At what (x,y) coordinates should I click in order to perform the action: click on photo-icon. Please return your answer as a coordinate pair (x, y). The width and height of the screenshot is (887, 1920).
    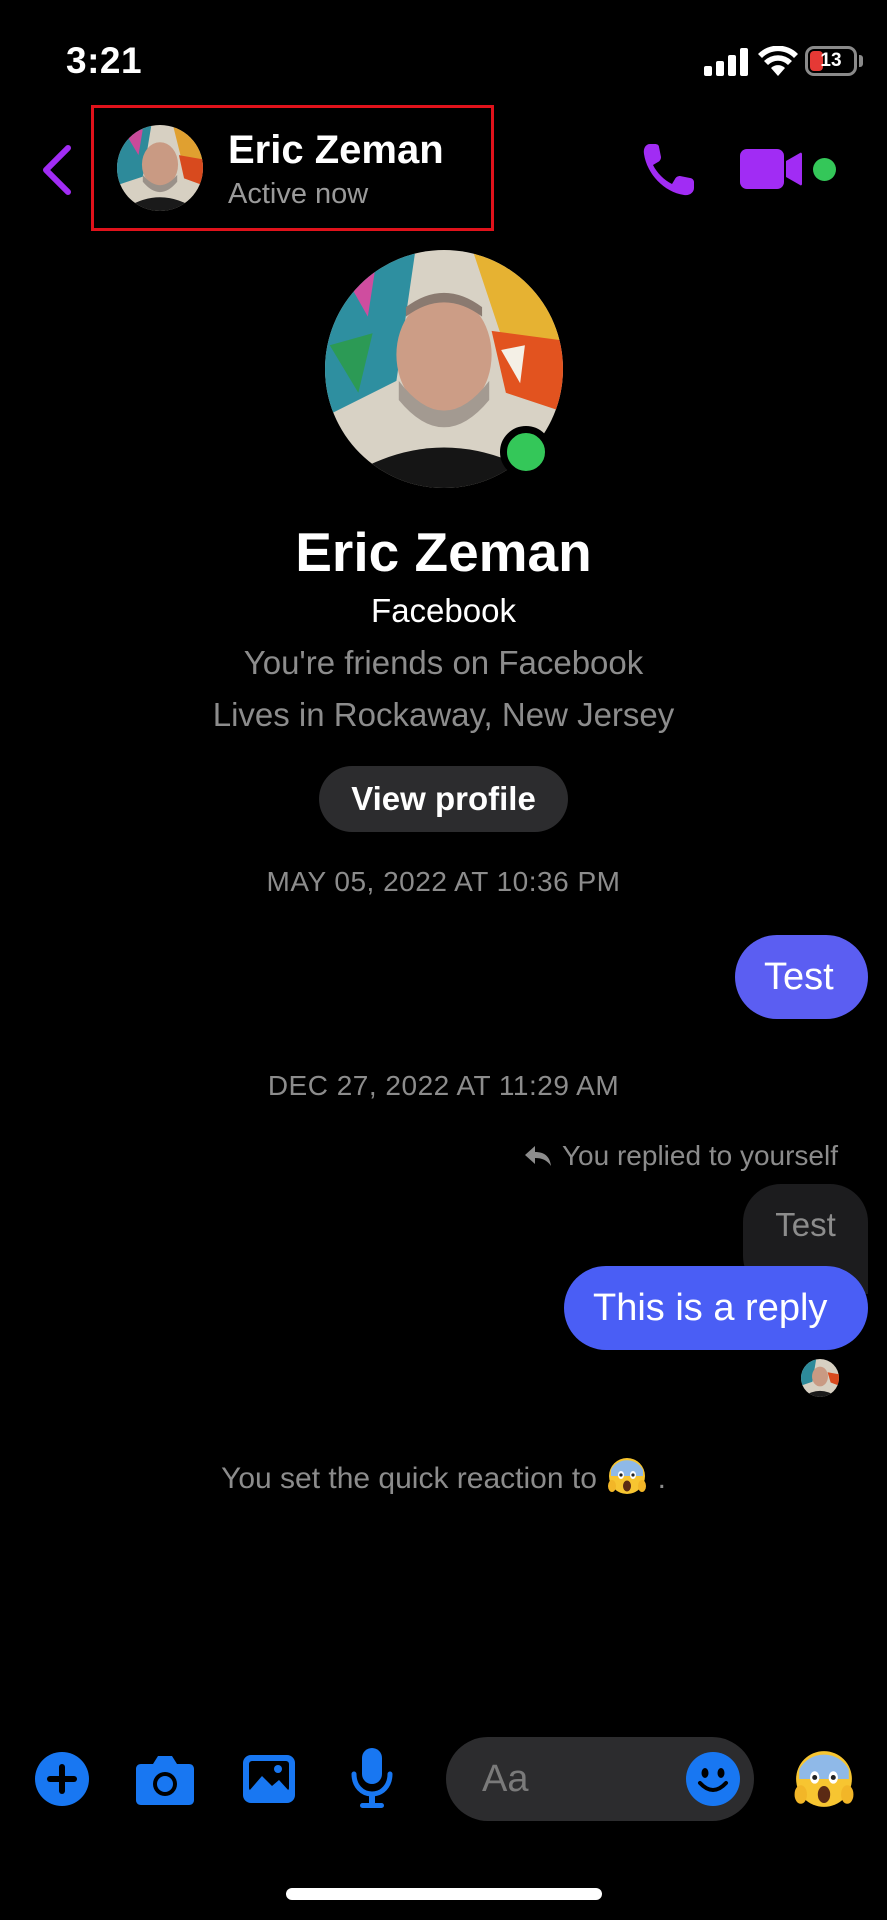
    Looking at the image, I should click on (269, 1779).